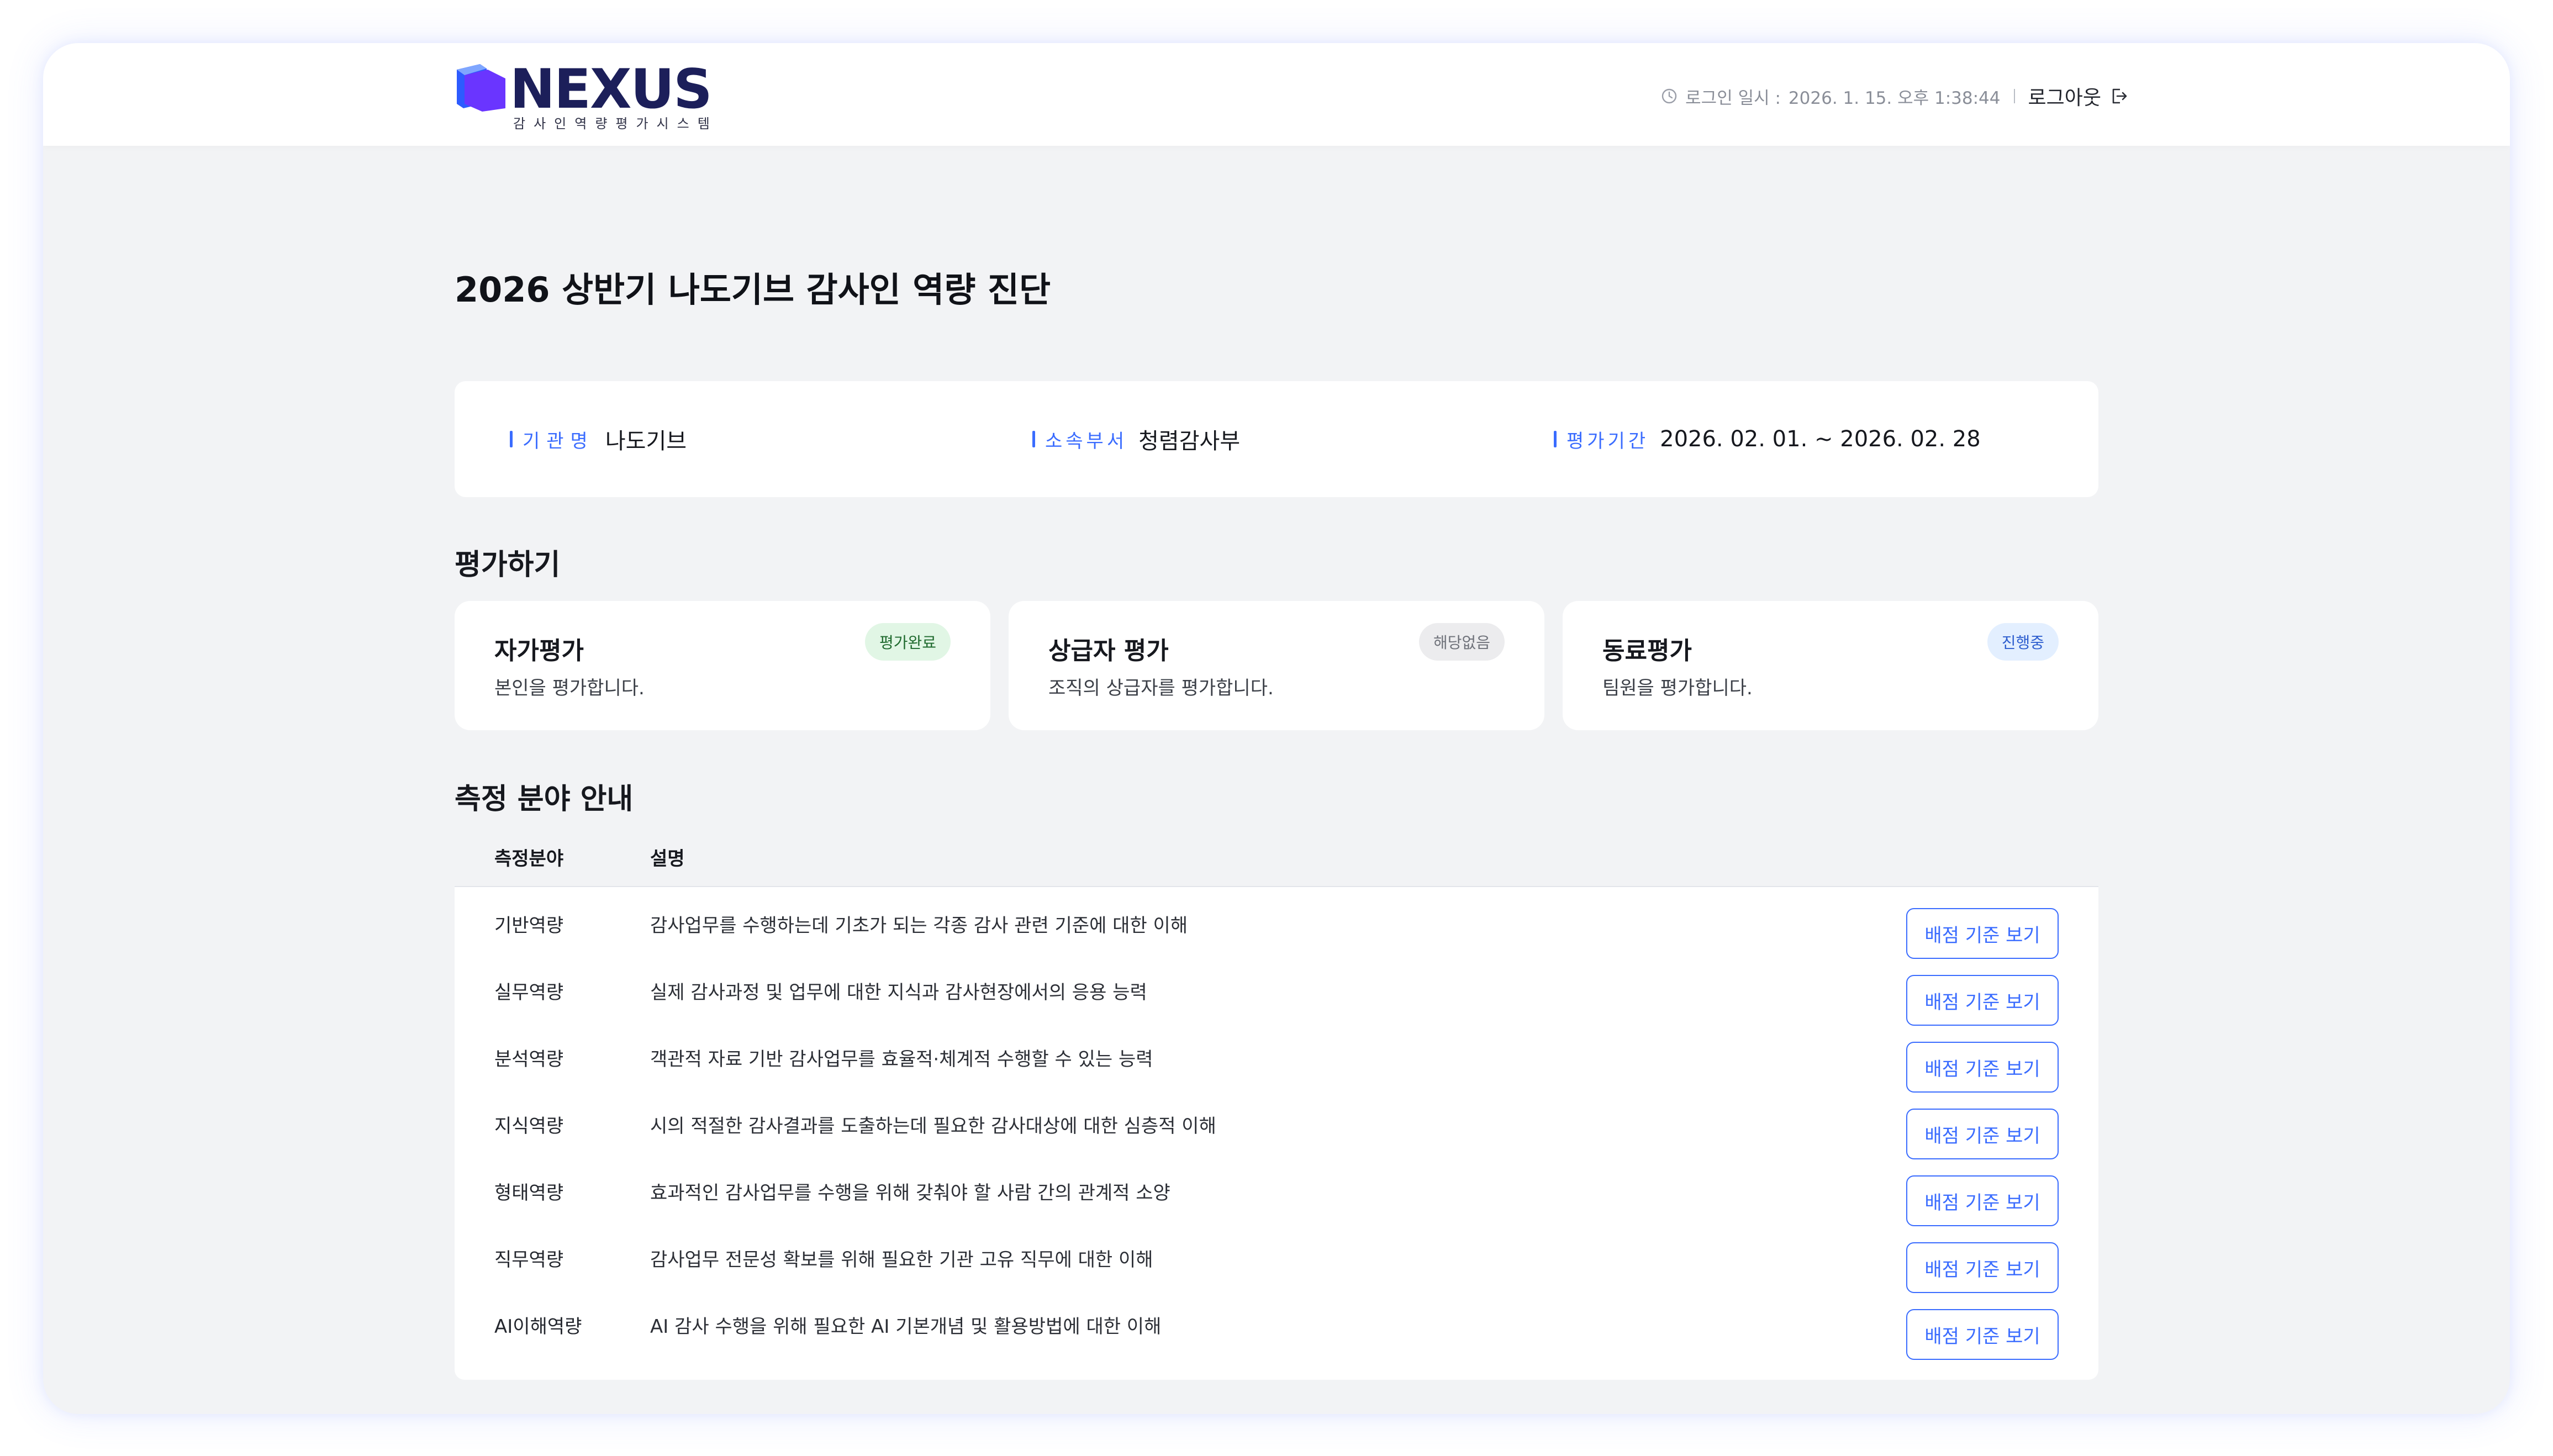 This screenshot has width=2553, height=1456. Describe the element at coordinates (1108, 651) in the screenshot. I see `eval-card-title: 상급자 평가` at that location.